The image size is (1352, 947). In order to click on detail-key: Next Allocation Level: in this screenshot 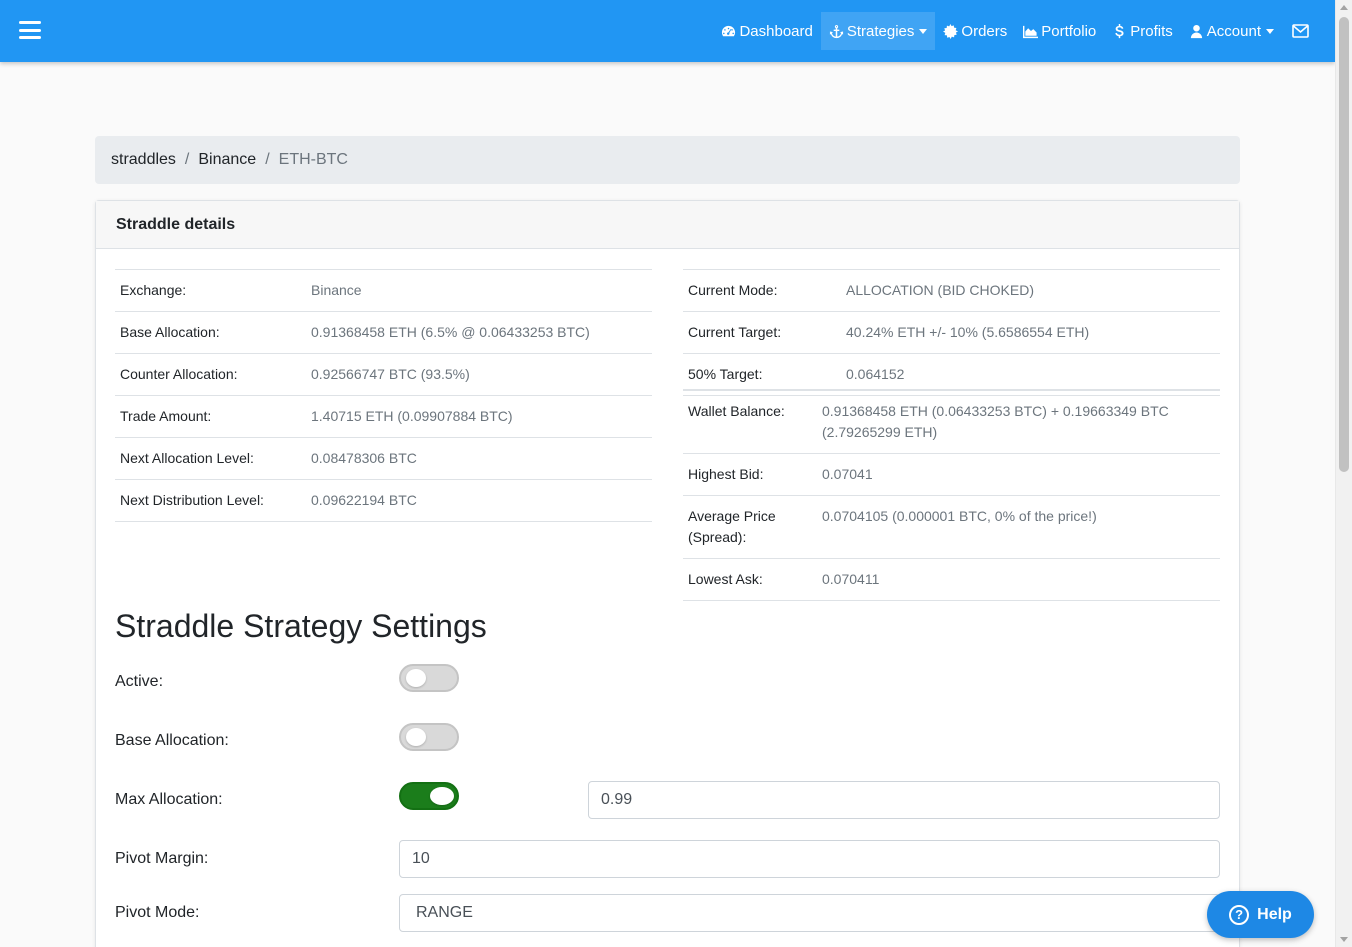, I will do `click(210, 458)`.